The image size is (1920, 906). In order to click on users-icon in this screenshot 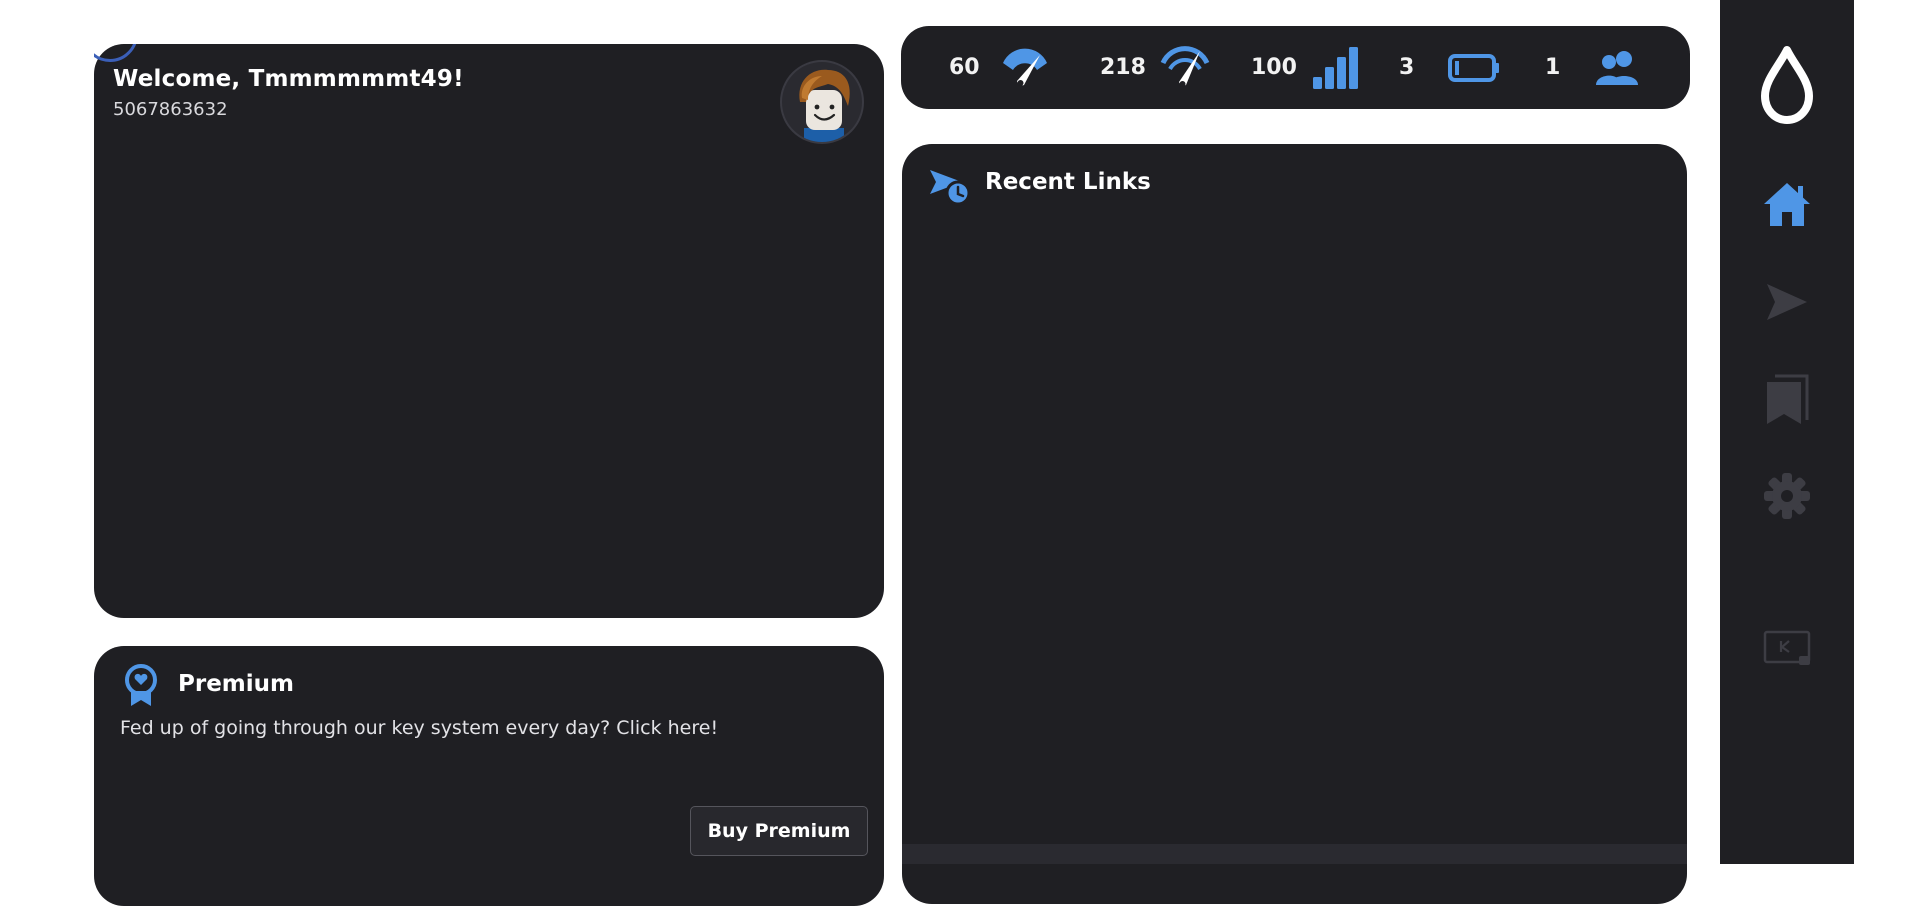, I will do `click(1619, 68)`.